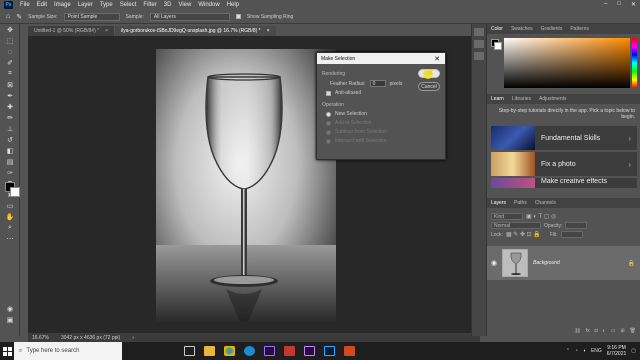 The width and height of the screenshot is (640, 360). Describe the element at coordinates (189, 16) in the screenshot. I see `sample-select: All Layers` at that location.